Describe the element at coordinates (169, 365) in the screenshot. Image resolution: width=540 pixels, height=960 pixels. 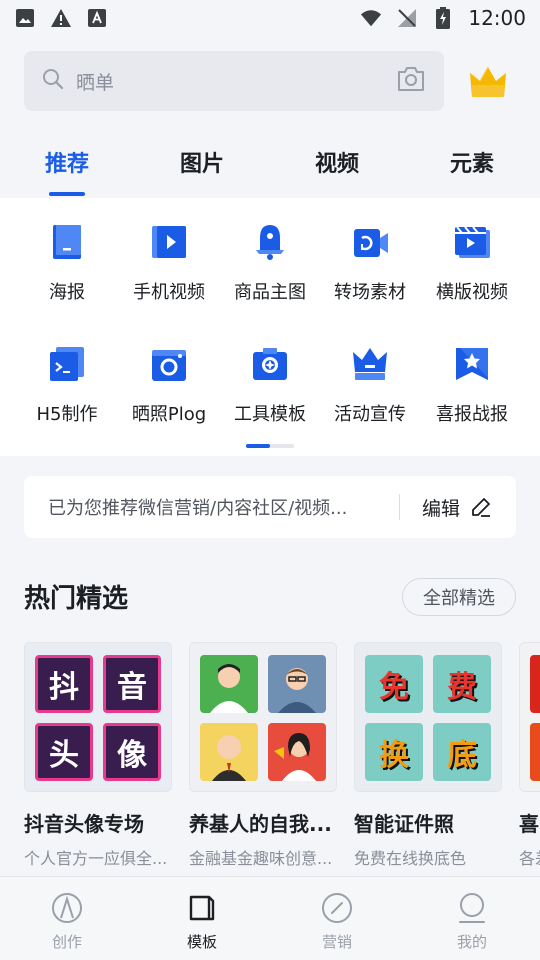
I see `plog-icon` at that location.